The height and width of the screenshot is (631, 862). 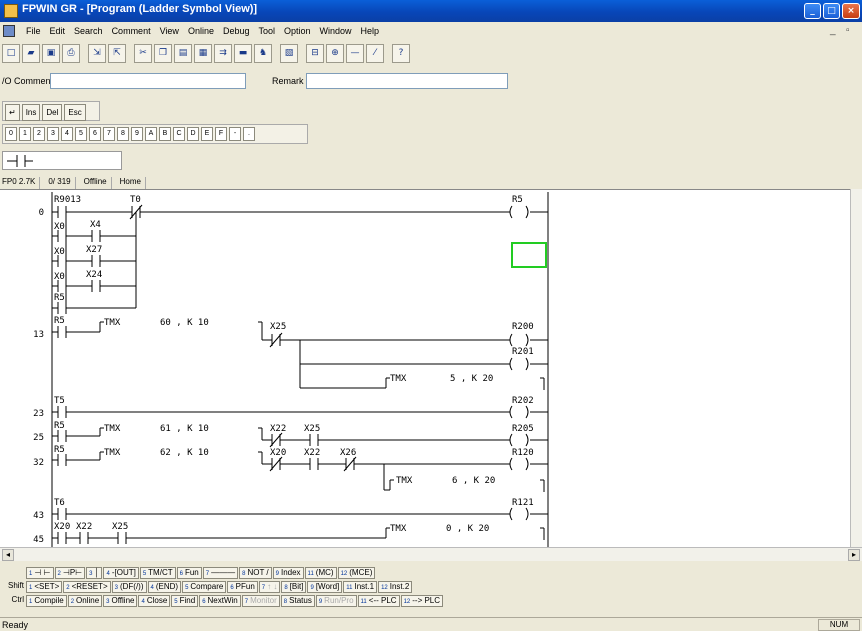 What do you see at coordinates (297, 601) in the screenshot?
I see `function-key: 8 Status` at bounding box center [297, 601].